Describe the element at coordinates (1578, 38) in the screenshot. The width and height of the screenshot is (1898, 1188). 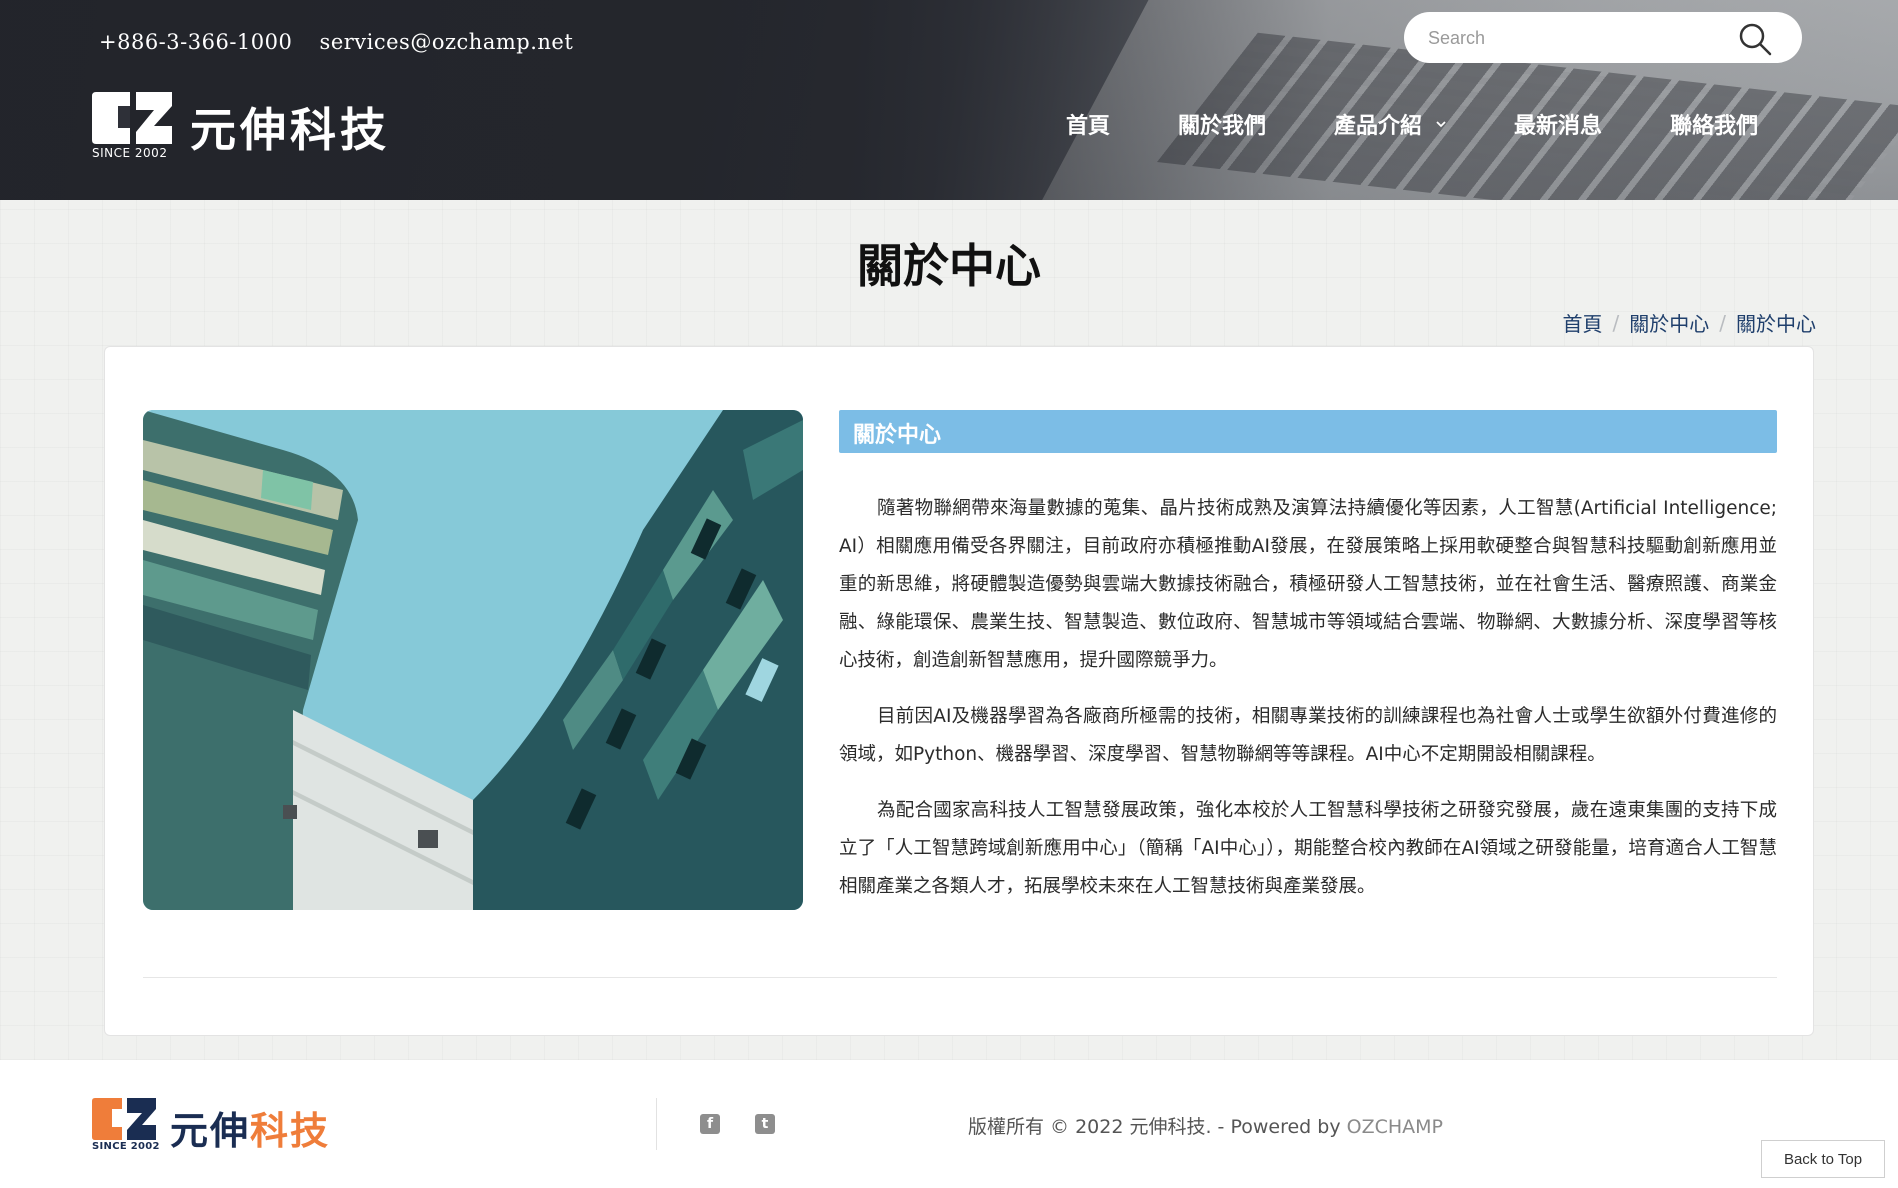
I see `search-input` at that location.